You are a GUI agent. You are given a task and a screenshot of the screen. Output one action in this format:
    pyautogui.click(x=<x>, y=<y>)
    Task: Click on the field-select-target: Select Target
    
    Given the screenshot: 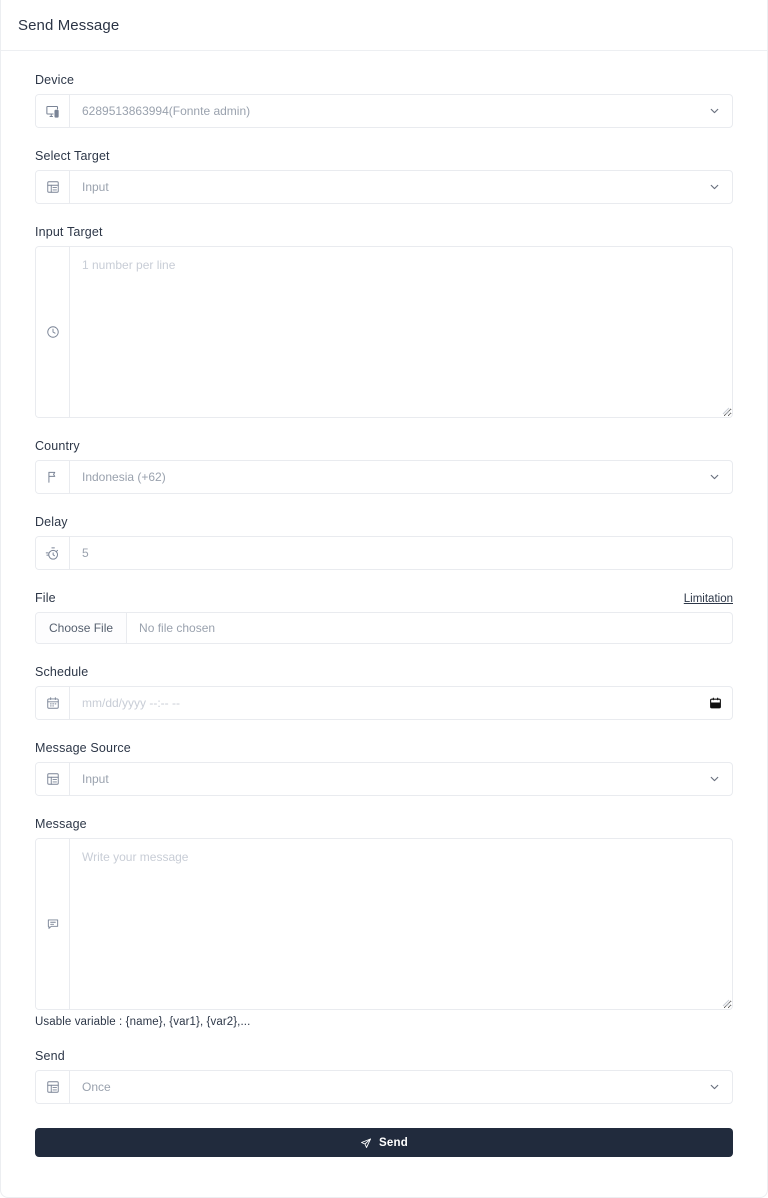 What is the action you would take?
    pyautogui.click(x=384, y=176)
    